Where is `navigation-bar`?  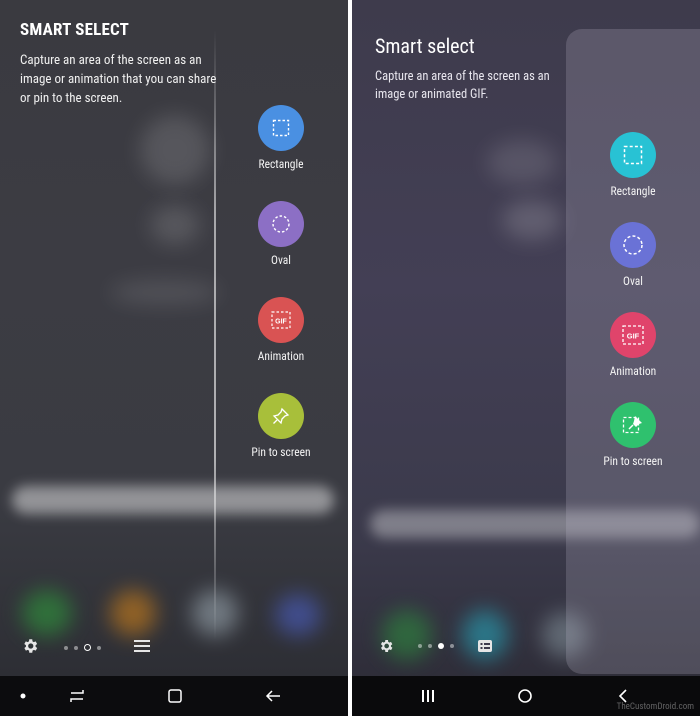
navigation-bar is located at coordinates (174, 696).